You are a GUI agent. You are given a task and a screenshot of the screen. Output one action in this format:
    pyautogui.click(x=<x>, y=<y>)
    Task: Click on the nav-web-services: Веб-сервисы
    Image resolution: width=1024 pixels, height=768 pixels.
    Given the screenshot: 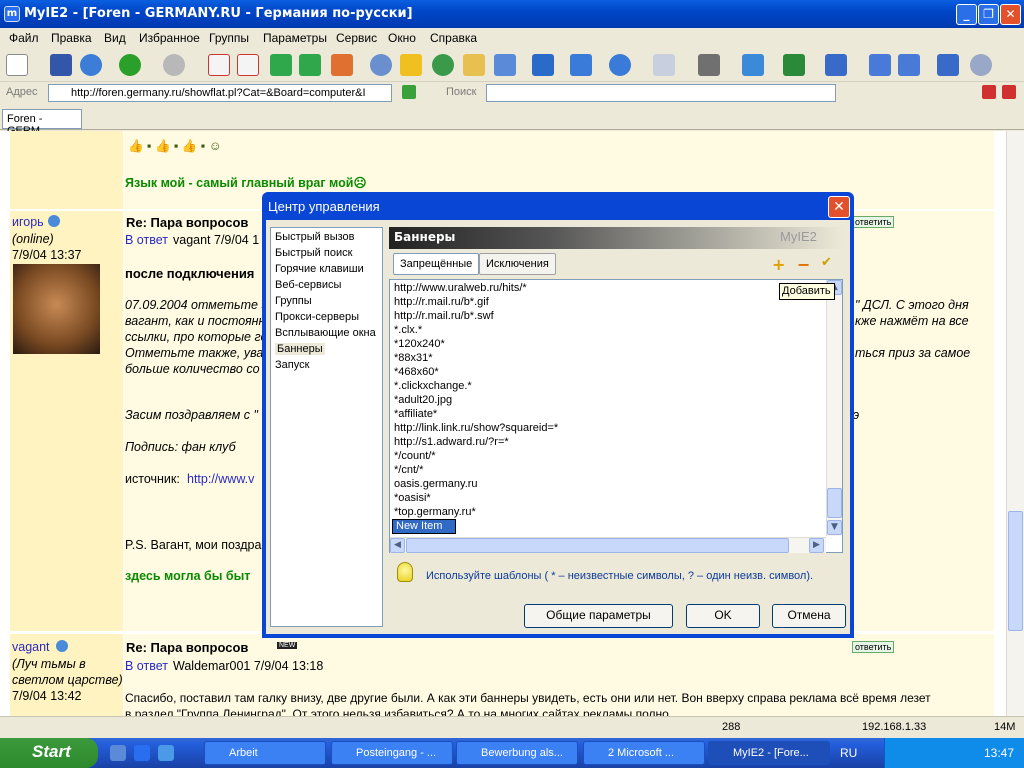 What is the action you would take?
    pyautogui.click(x=308, y=285)
    